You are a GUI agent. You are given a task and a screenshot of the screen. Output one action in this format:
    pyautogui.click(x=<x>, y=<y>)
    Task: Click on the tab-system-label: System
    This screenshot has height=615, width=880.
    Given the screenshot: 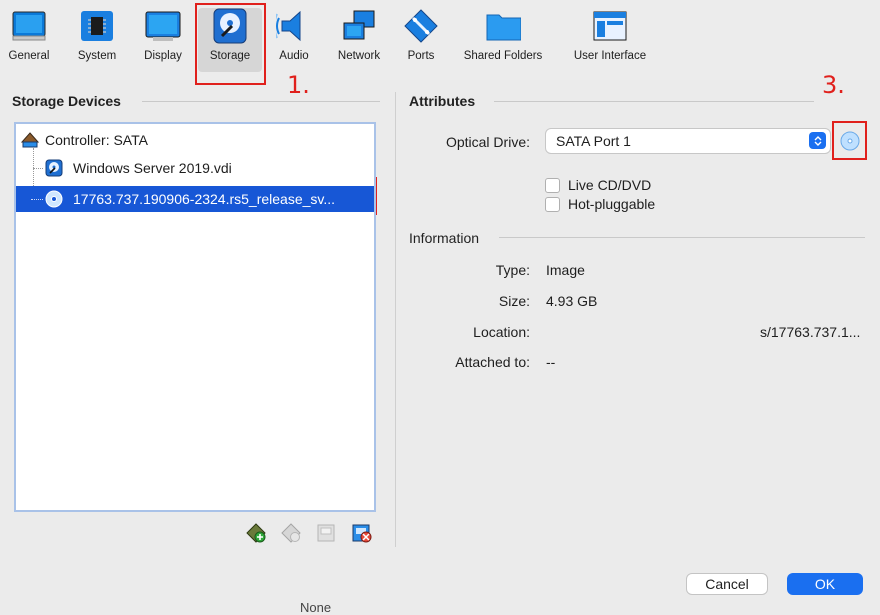 What is the action you would take?
    pyautogui.click(x=97, y=56)
    